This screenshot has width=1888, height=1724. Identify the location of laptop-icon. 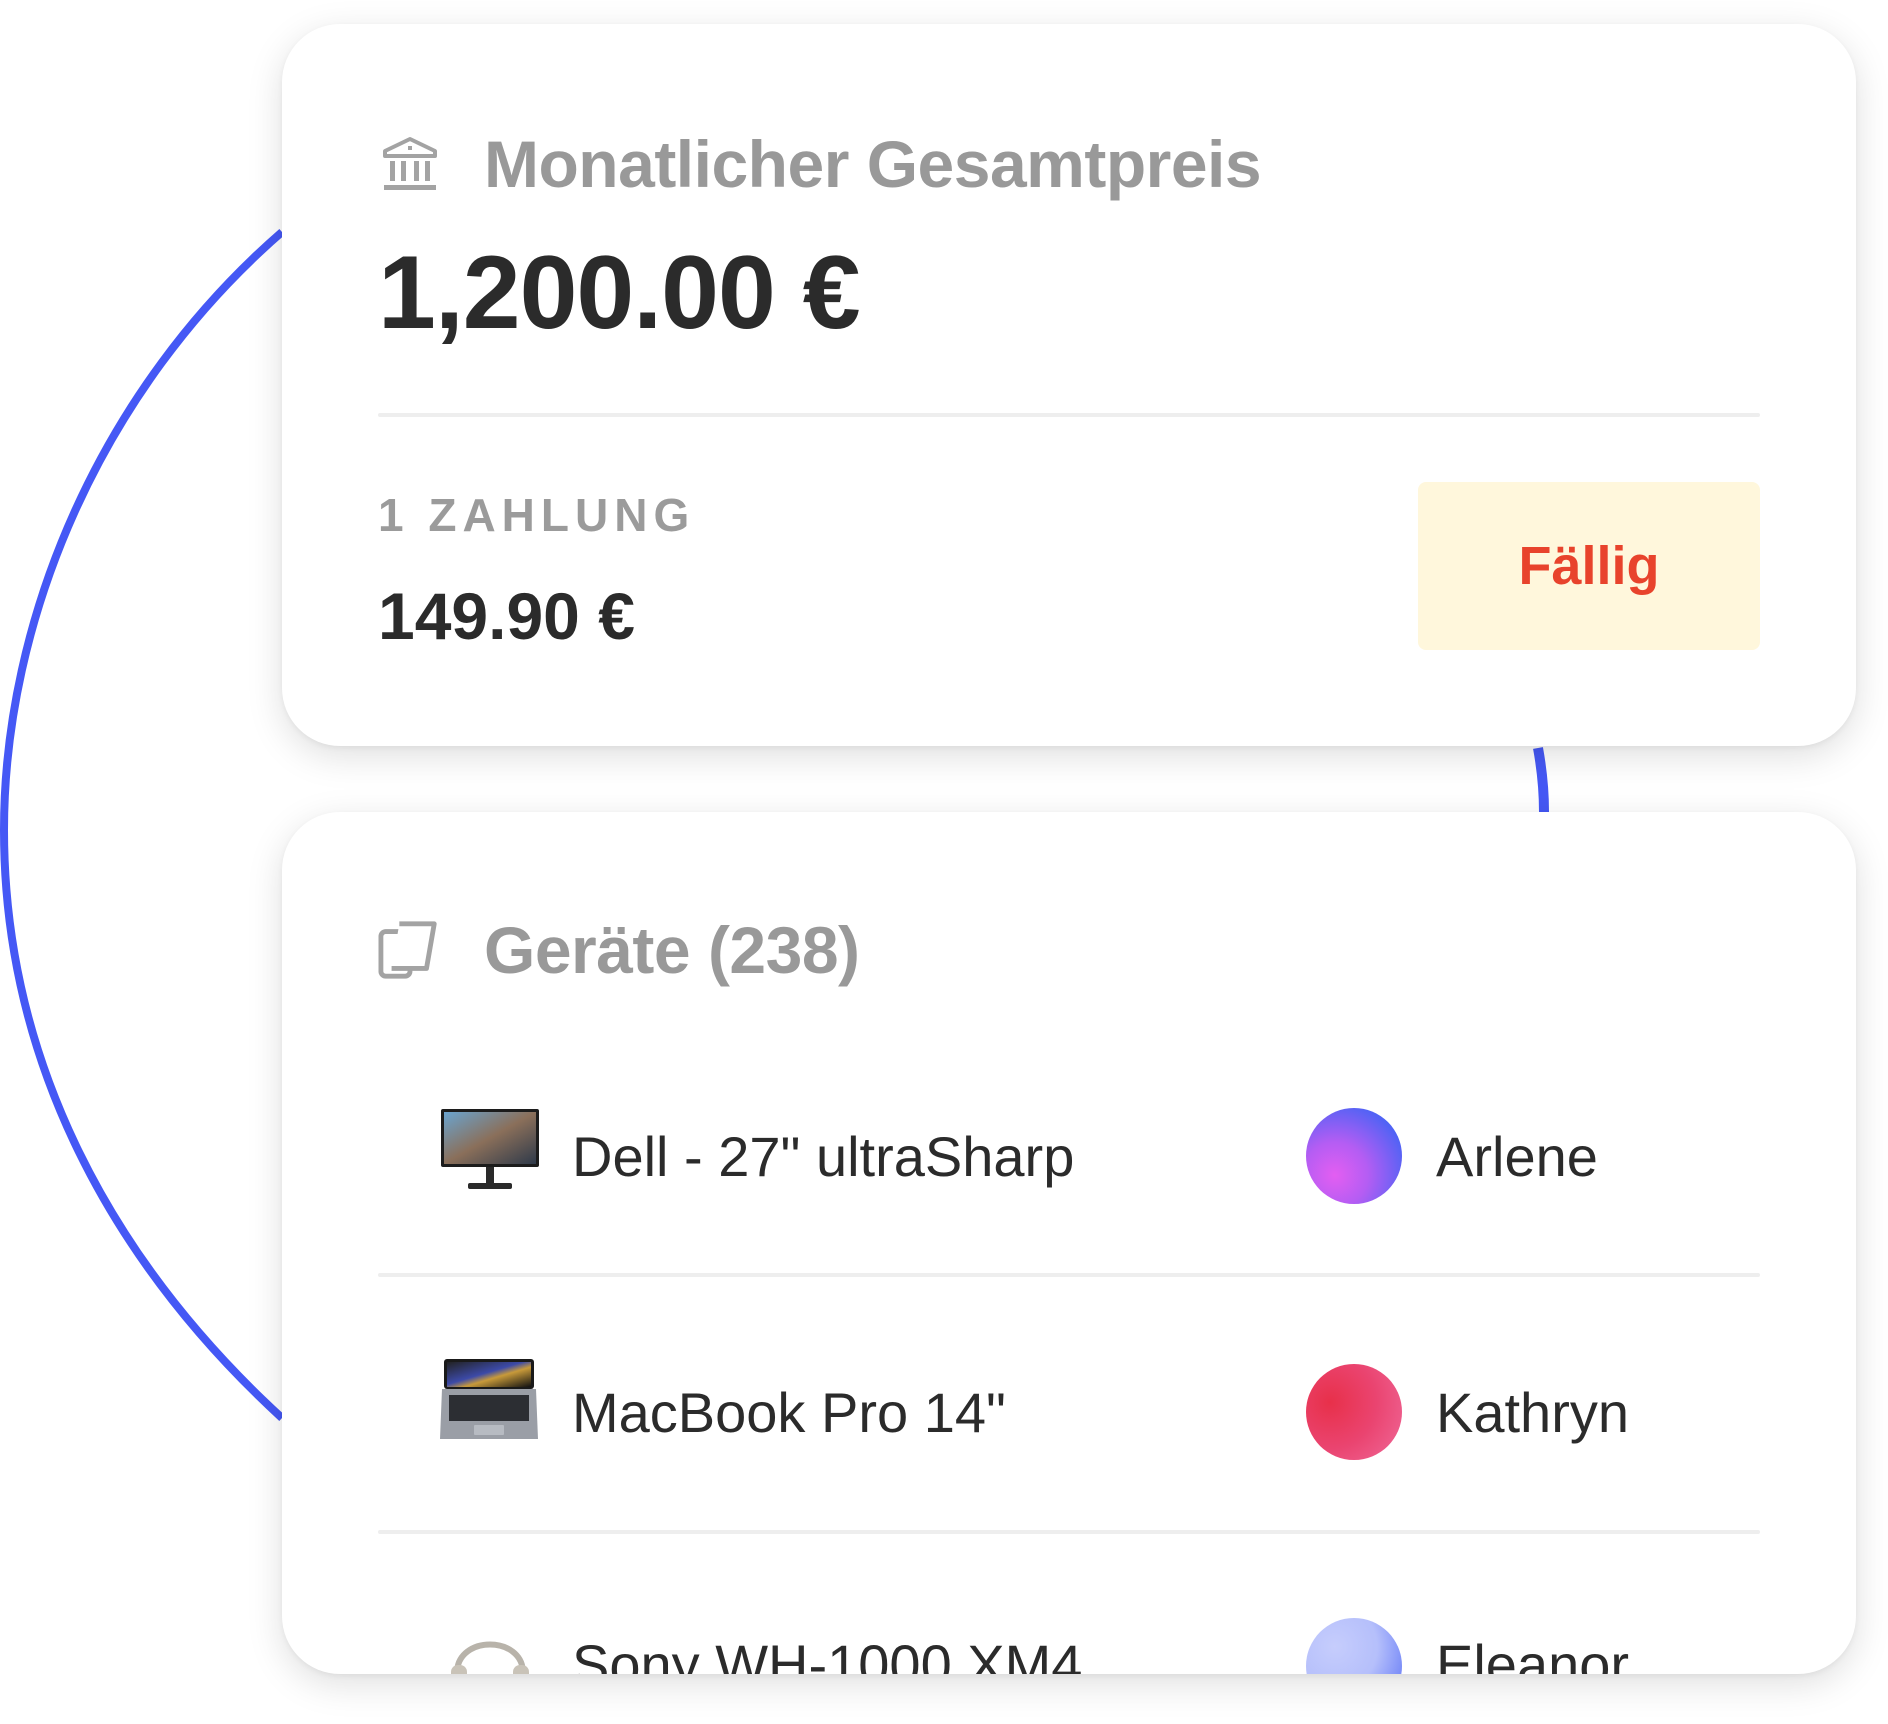
(490, 1400).